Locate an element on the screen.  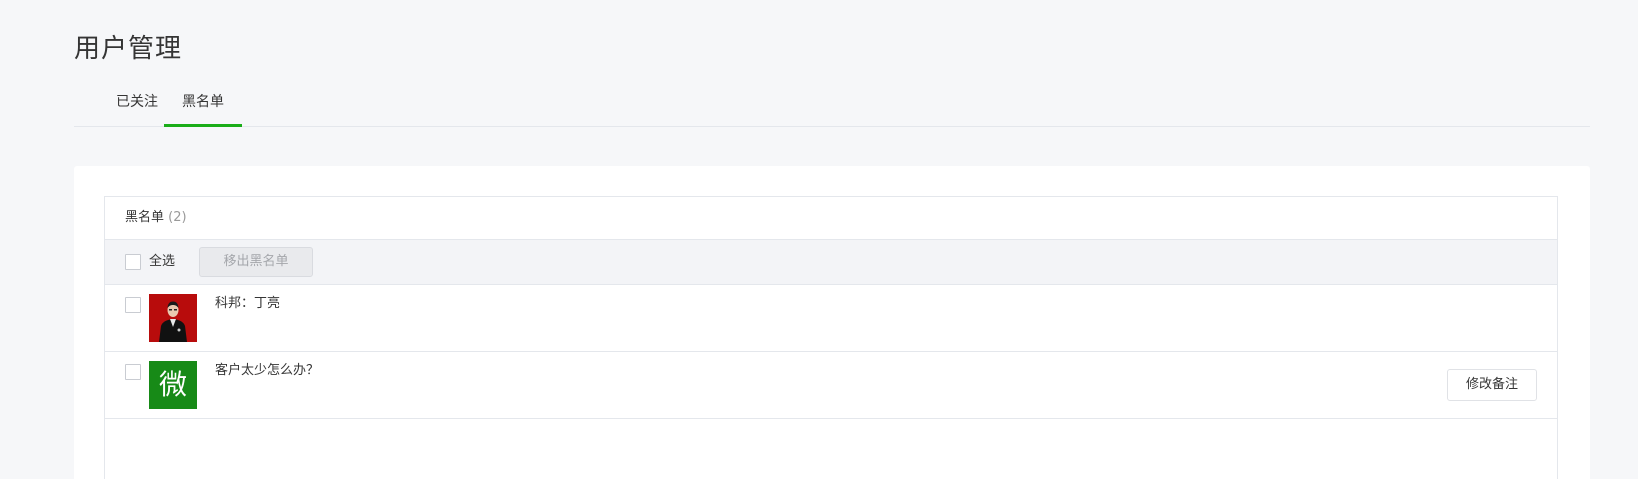
avatar: 微 is located at coordinates (173, 385).